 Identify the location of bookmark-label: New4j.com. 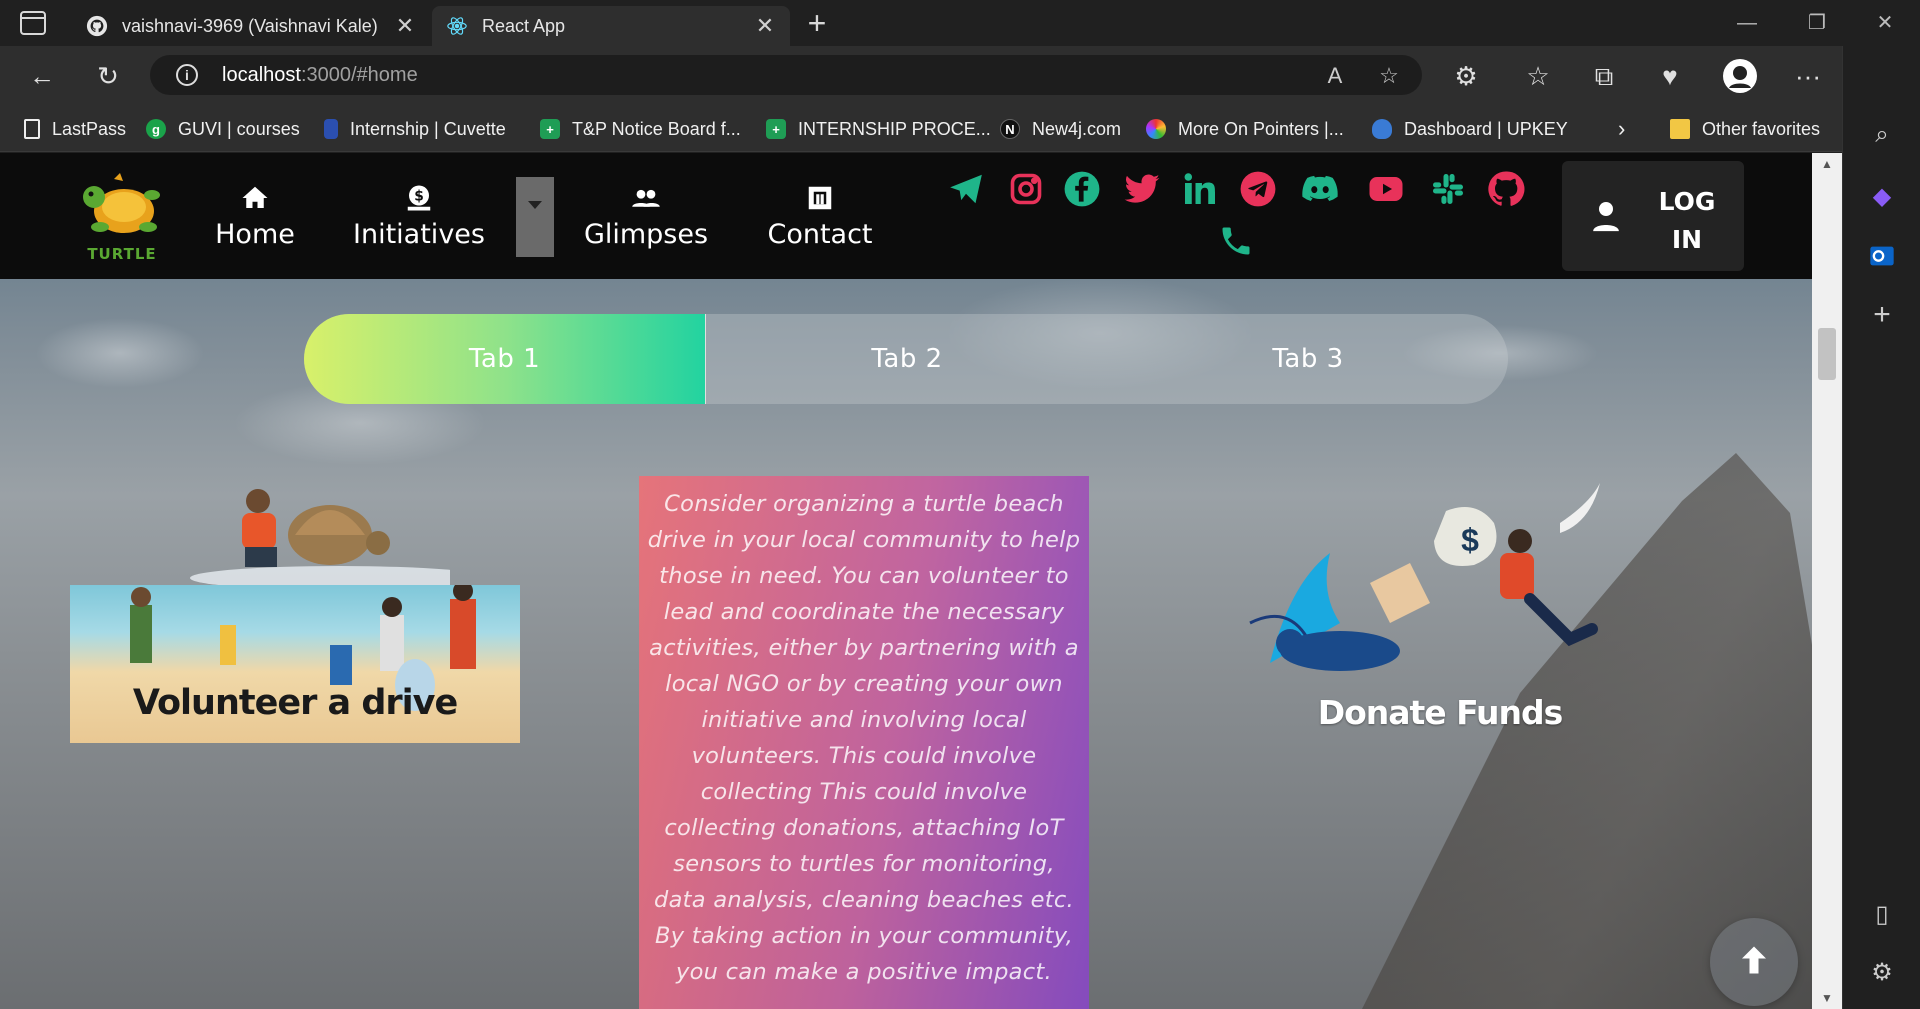
(1077, 128).